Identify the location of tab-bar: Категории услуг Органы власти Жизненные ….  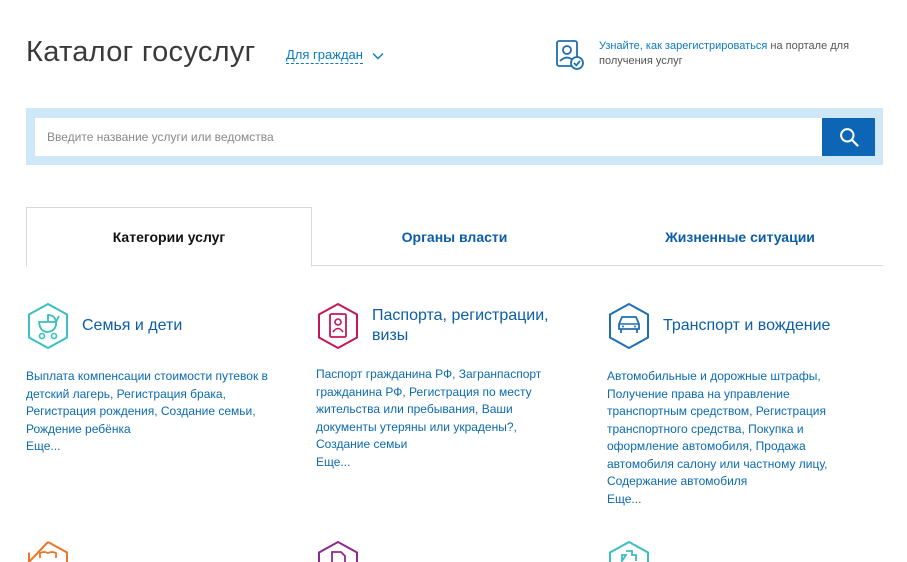
(454, 237).